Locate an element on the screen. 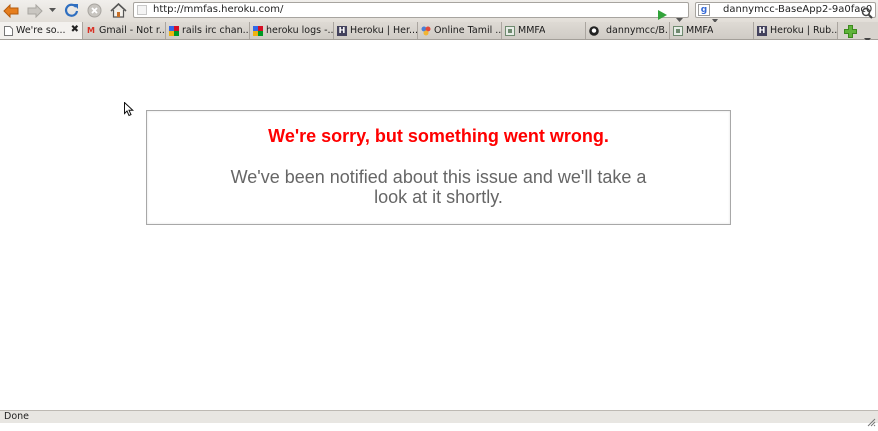 Image resolution: width=878 pixels, height=431 pixels. go-arrow-icon is located at coordinates (662, 15).